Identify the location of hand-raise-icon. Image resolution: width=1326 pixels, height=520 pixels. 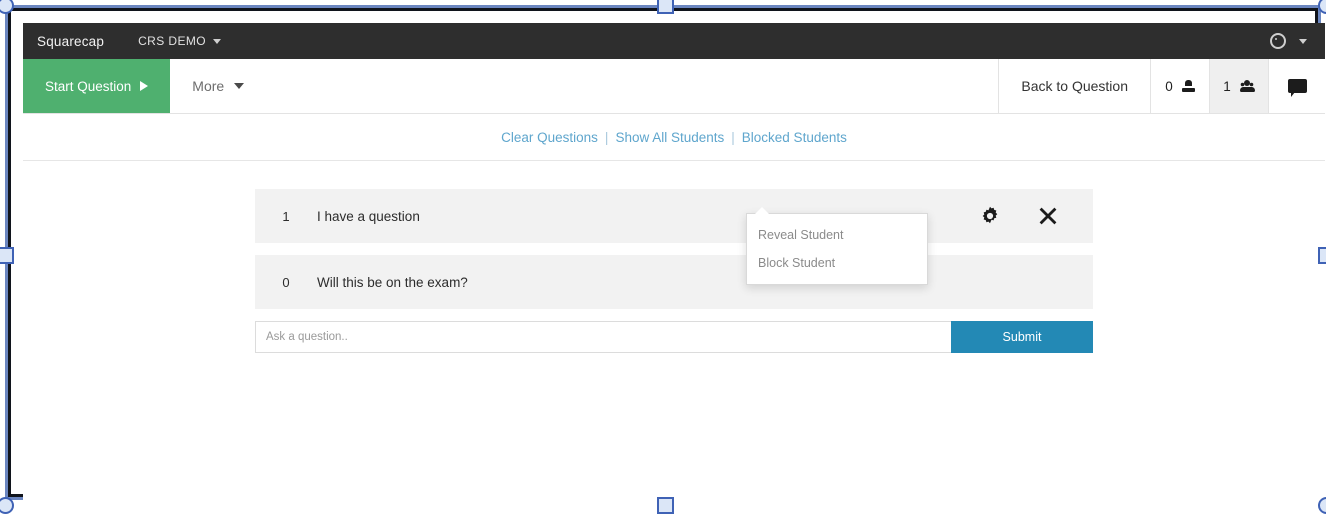
(1188, 86).